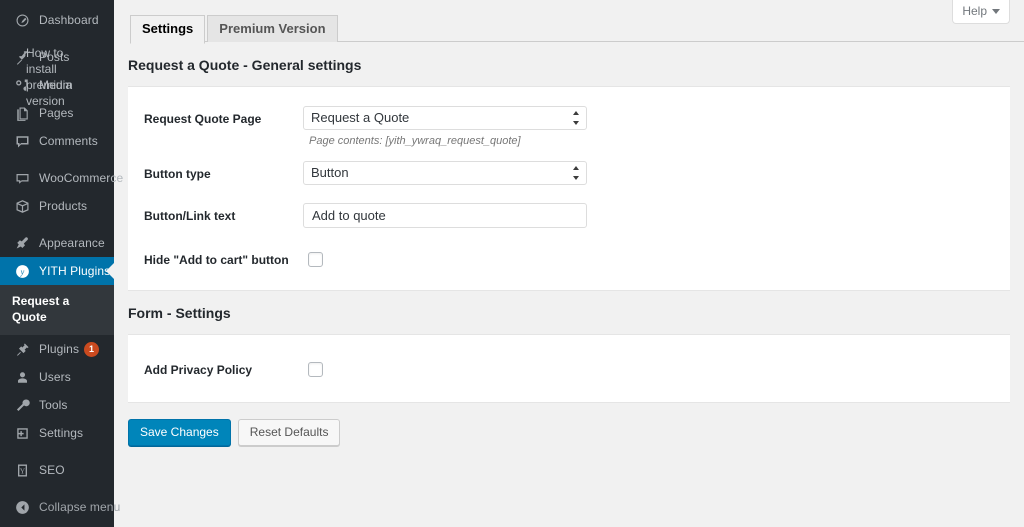 This screenshot has height=527, width=1024. What do you see at coordinates (245, 65) in the screenshot?
I see `general-settings-title: Request a Quote - General settings` at bounding box center [245, 65].